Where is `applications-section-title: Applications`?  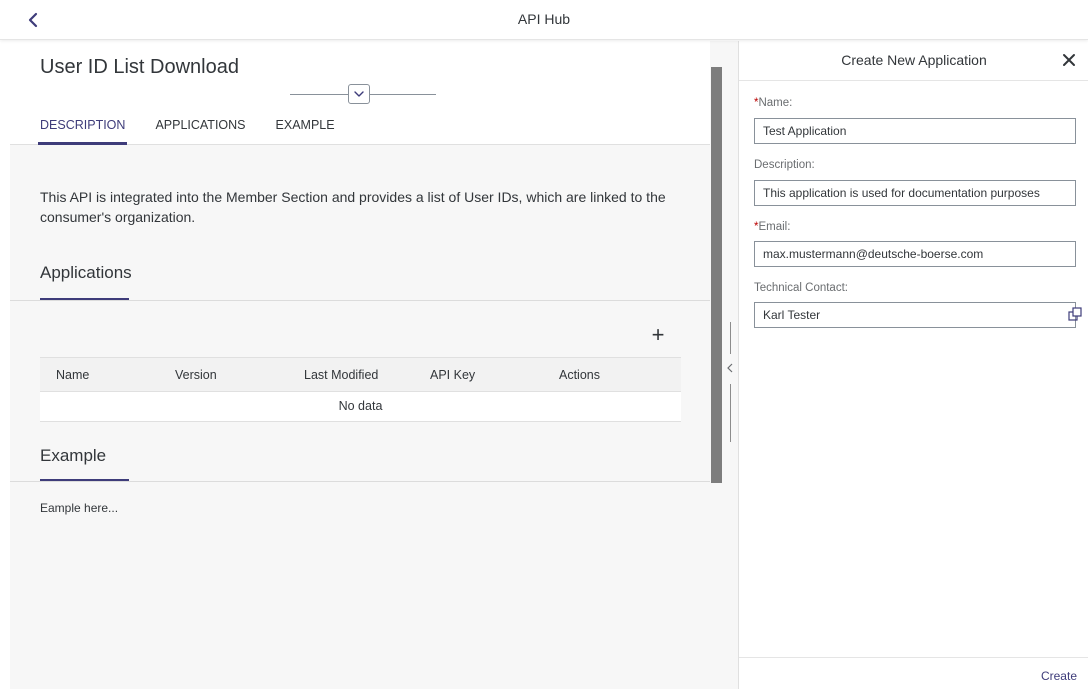
applications-section-title: Applications is located at coordinates (86, 272).